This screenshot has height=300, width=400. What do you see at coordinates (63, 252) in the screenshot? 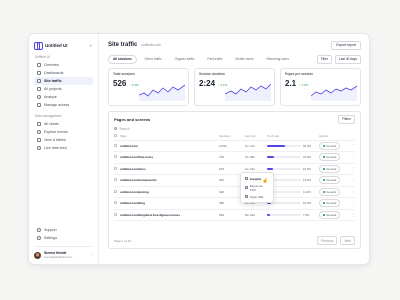
I see `user-profile: Sienna Hewitt sienna@untitledui.com ⋮` at bounding box center [63, 252].